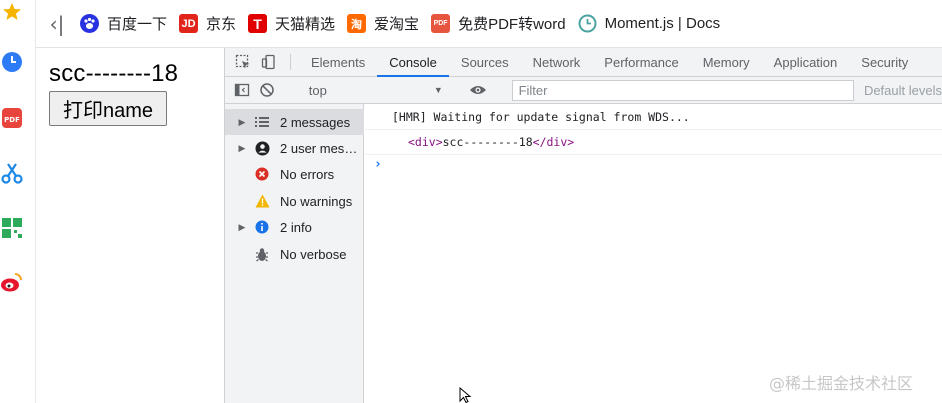  I want to click on bookmark-baidu: 百度一下, so click(123, 23).